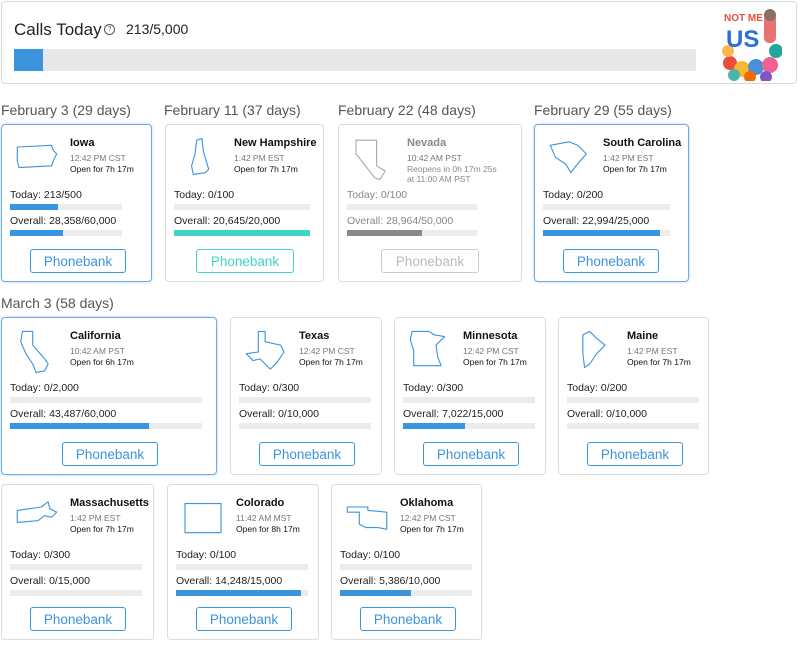 The height and width of the screenshot is (654, 800). I want to click on overall-progress-label: Overall: 5,386/10,000, so click(390, 581).